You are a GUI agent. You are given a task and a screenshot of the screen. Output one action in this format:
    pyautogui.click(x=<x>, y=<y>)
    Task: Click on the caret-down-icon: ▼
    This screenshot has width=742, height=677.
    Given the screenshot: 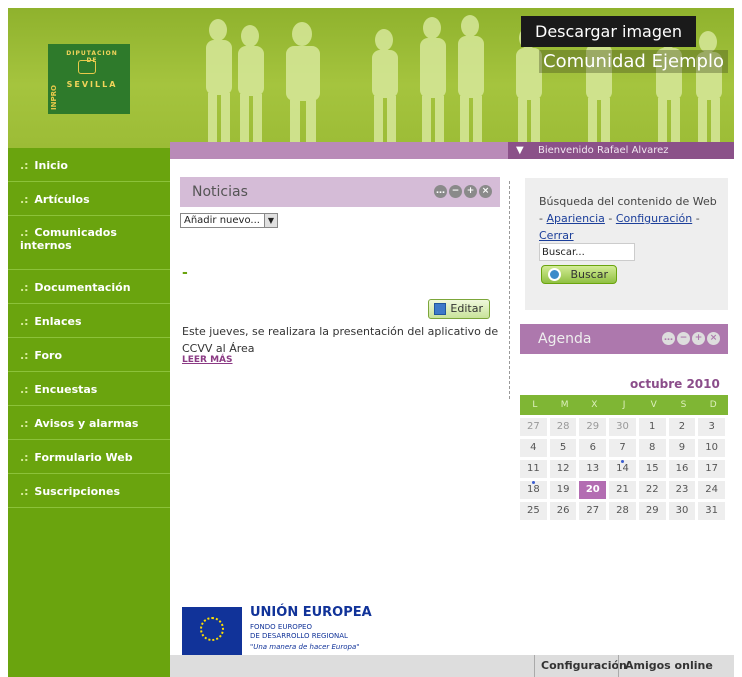 What is the action you would take?
    pyautogui.click(x=520, y=150)
    